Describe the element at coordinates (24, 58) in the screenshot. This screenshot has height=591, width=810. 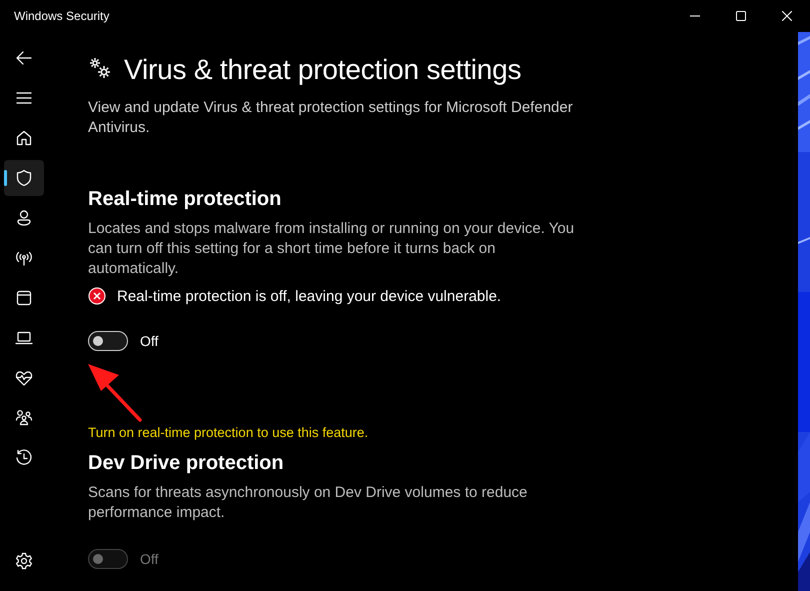
I see `back-icon` at that location.